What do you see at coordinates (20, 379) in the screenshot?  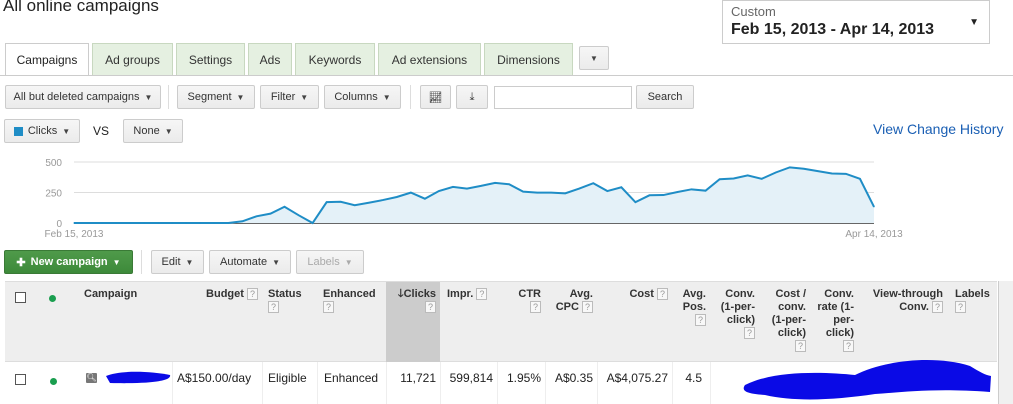 I see `row-checkbox` at bounding box center [20, 379].